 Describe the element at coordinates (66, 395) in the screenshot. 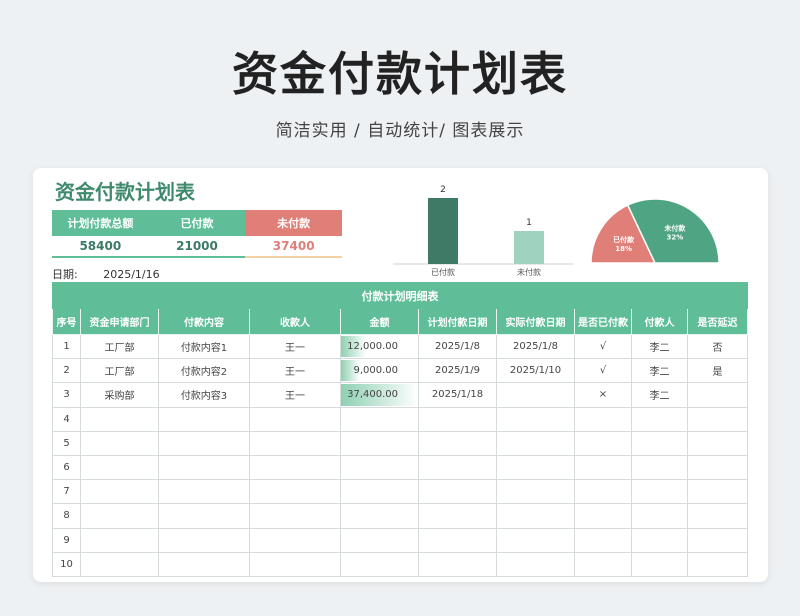

I see `row-number: 3` at that location.